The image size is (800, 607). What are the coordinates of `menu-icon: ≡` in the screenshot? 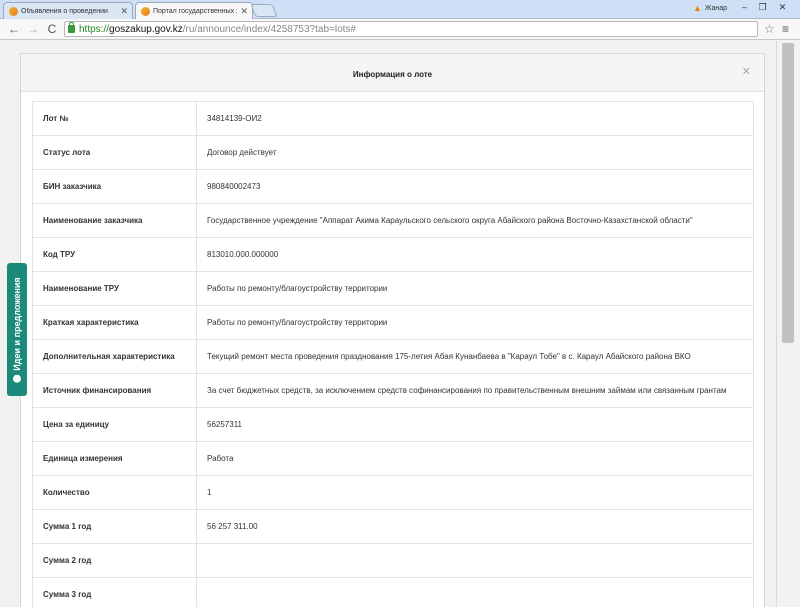 It's located at (785, 29).